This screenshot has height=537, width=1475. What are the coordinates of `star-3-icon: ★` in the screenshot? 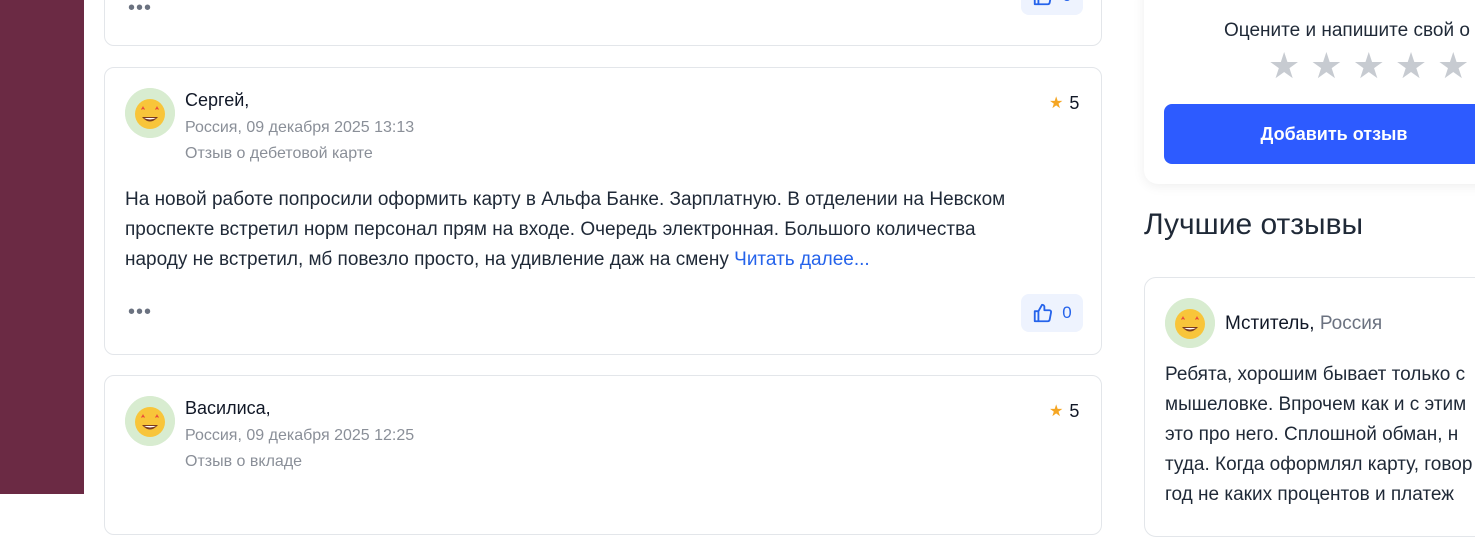 It's located at (1369, 66).